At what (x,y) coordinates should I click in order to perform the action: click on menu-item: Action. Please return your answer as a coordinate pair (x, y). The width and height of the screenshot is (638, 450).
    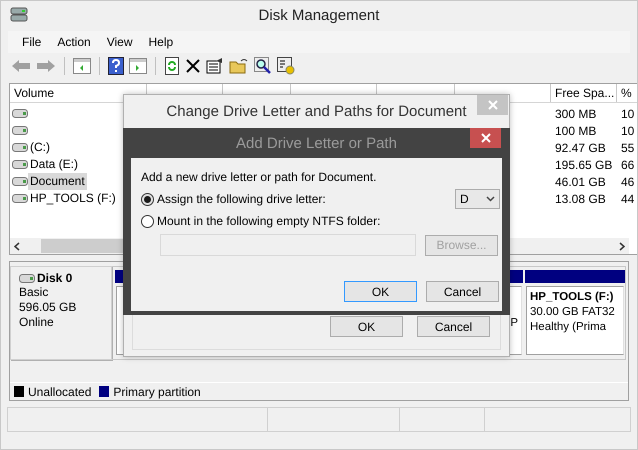
    Looking at the image, I should click on (74, 42).